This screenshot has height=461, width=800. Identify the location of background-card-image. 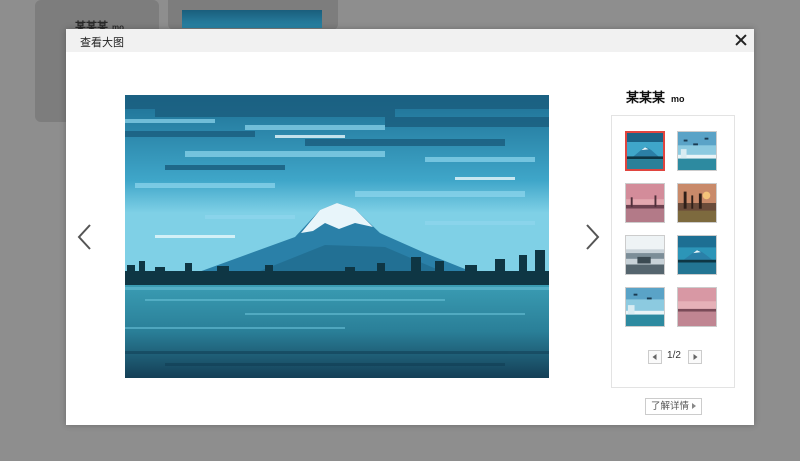
(253, 15).